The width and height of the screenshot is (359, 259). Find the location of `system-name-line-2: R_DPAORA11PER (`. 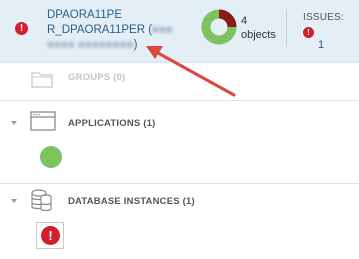

system-name-line-2: R_DPAORA11PER ( is located at coordinates (100, 30).